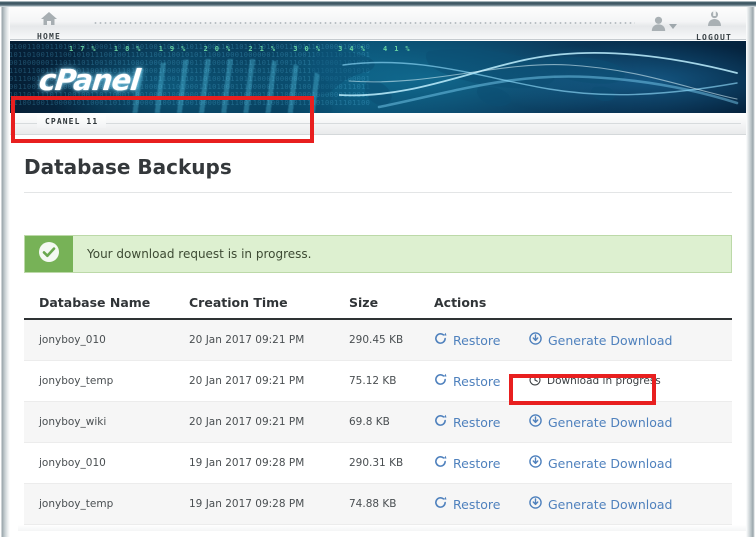  What do you see at coordinates (378, 192) in the screenshot?
I see `title-divider` at bounding box center [378, 192].